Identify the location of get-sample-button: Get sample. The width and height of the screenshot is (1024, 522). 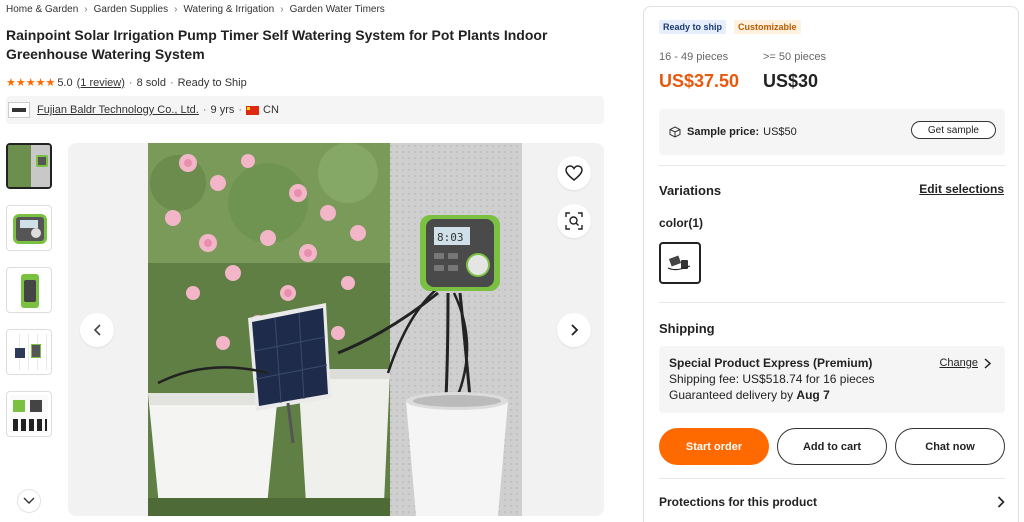
(953, 130).